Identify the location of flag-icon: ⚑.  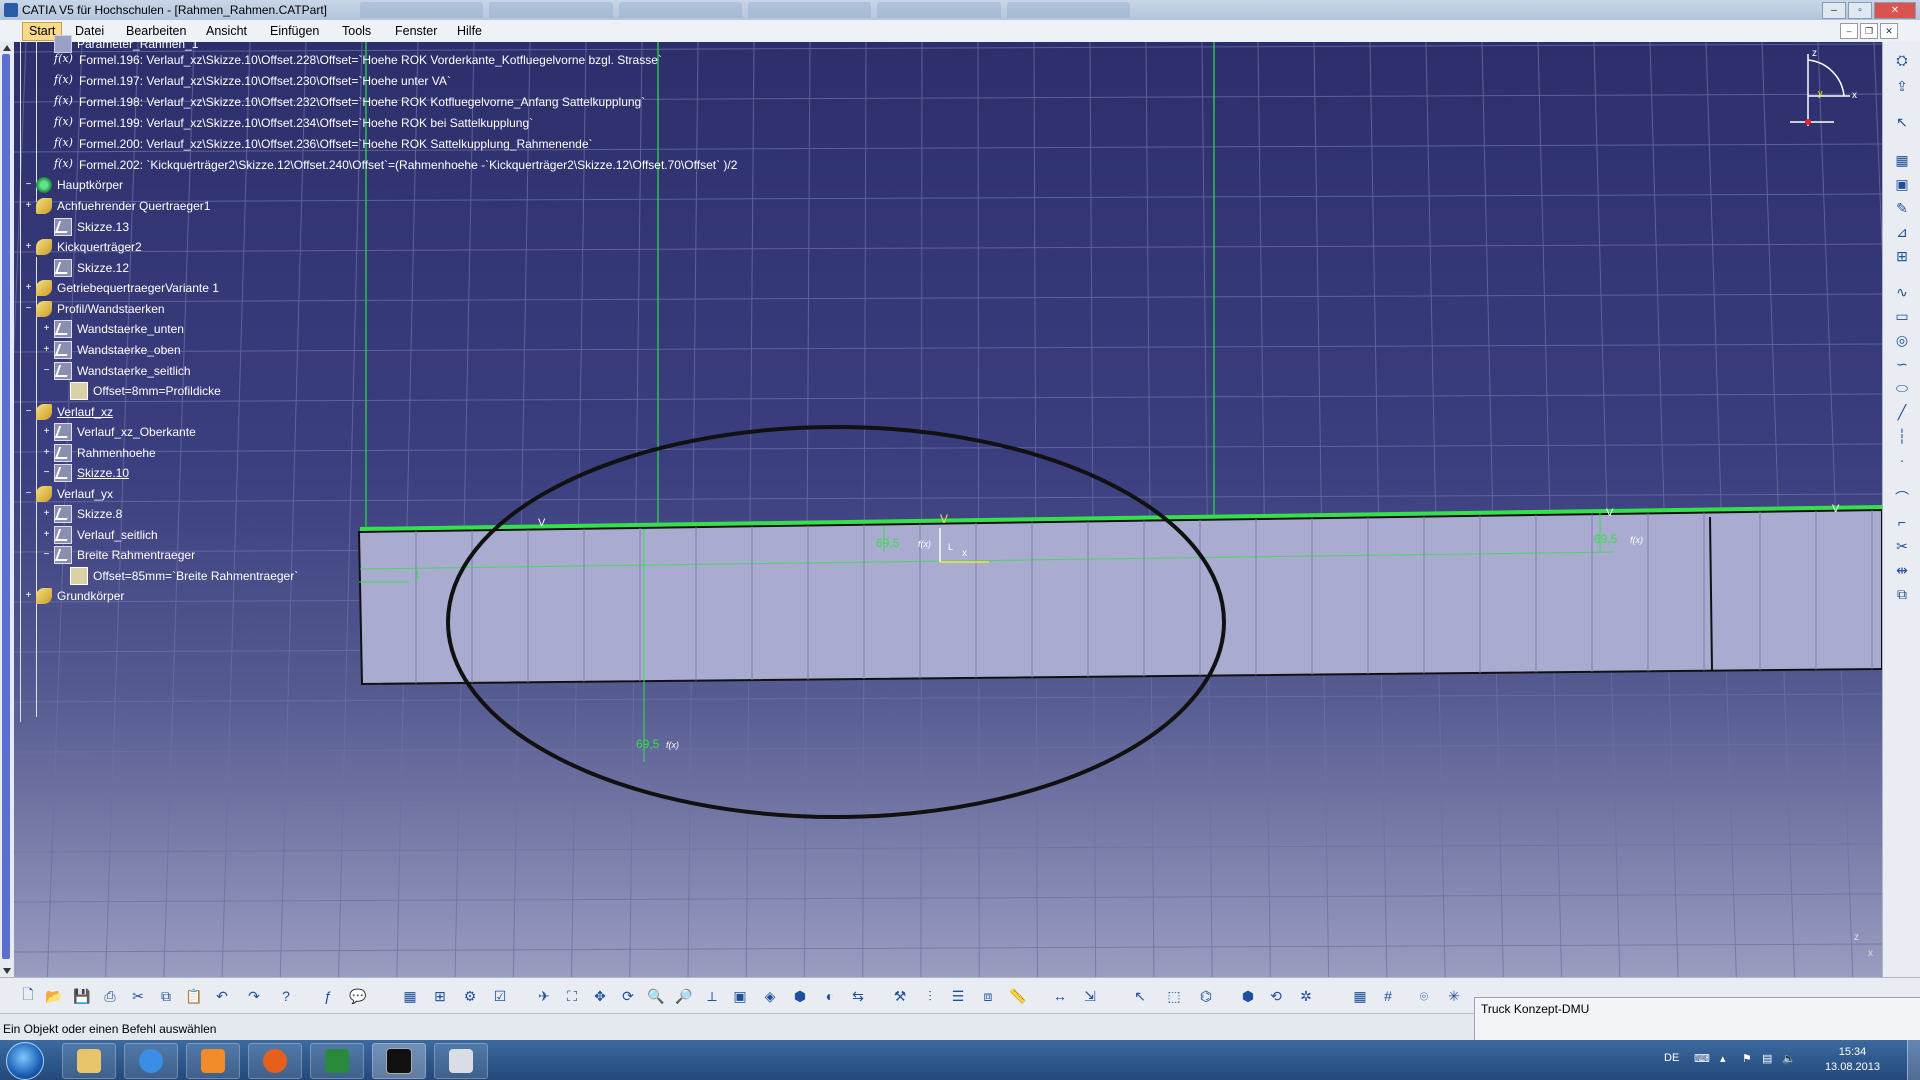
(1747, 1058).